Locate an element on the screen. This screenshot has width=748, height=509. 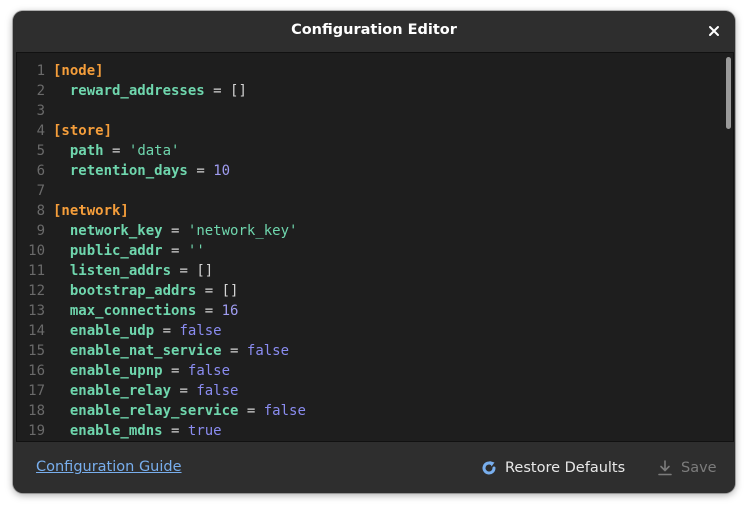
code-line: 19 enable_mdns = true is located at coordinates (372, 431).